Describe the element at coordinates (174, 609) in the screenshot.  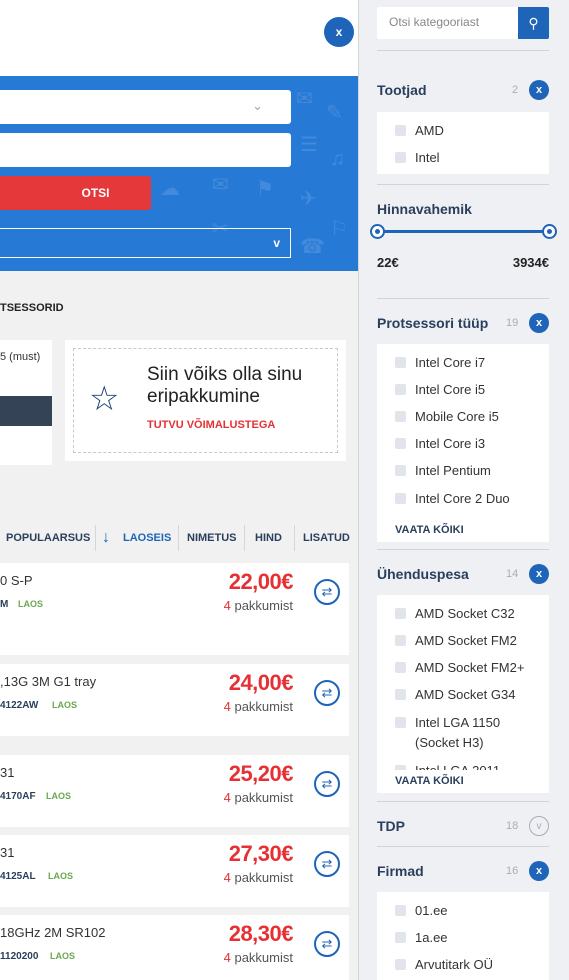
I see `product-row: 0 S-P M LAOS 22,00€ 4 pakkumist ⇄` at that location.